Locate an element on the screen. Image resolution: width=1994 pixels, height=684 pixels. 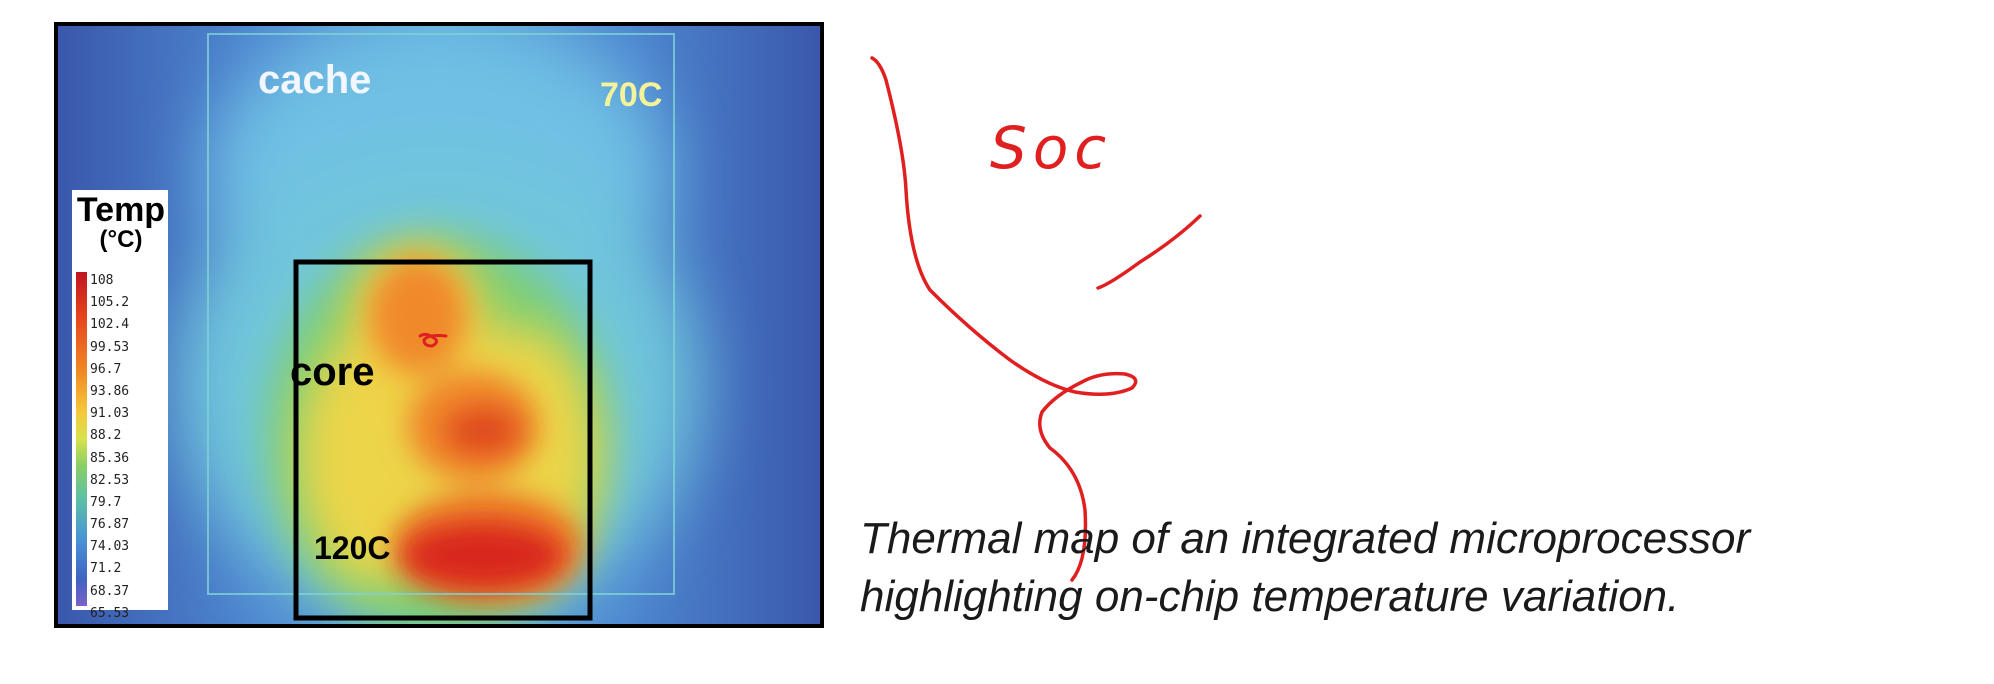
core-label: core is located at coordinates (332, 372).